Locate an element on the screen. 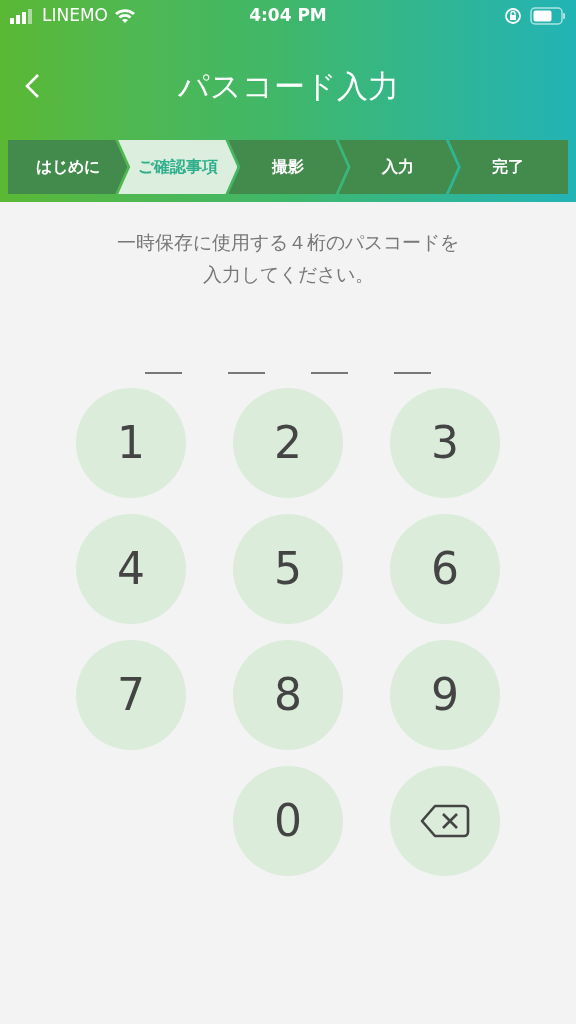  carrier-name: LINEMO is located at coordinates (75, 16).